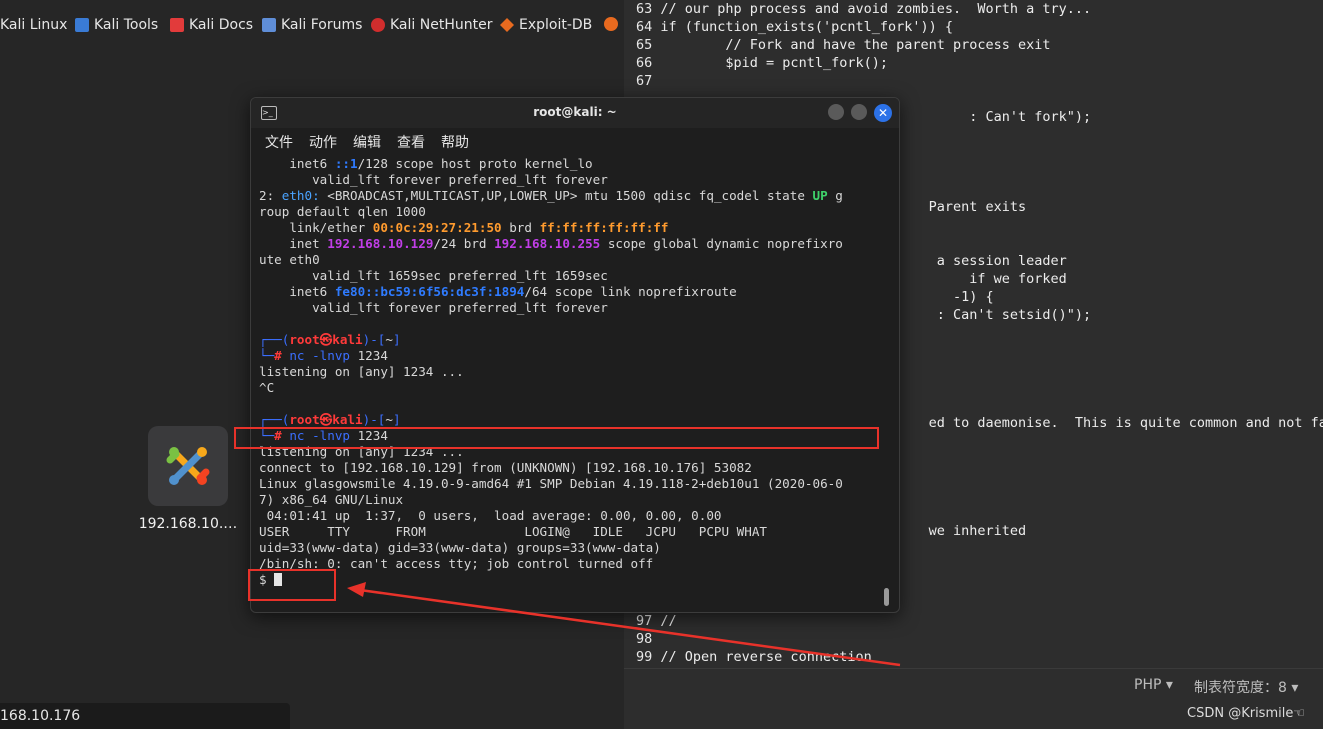 The image size is (1323, 729). What do you see at coordinates (297, 163) in the screenshot?
I see `terminal-text: inet6` at bounding box center [297, 163].